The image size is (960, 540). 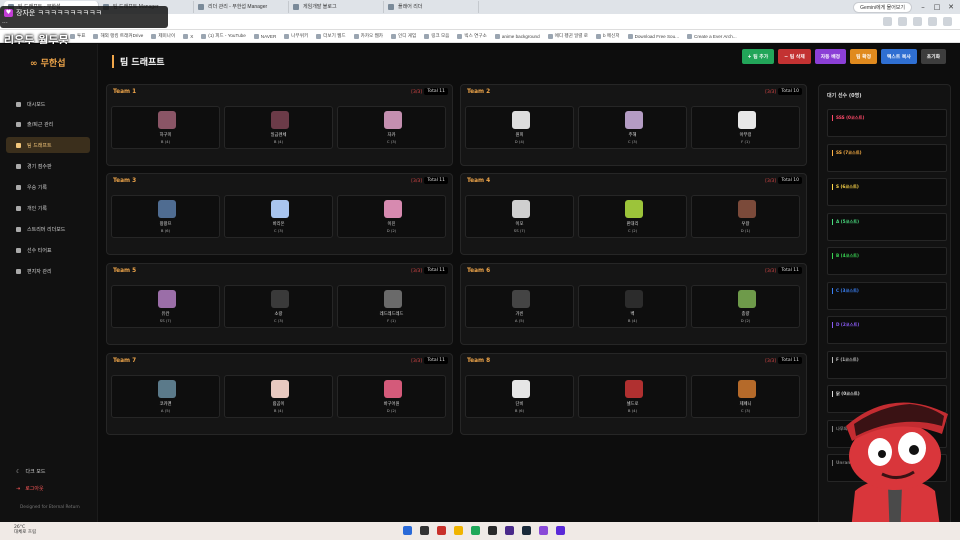 What do you see at coordinates (745, 127) in the screenshot?
I see `player-card: 아무렁 F (1)` at bounding box center [745, 127].